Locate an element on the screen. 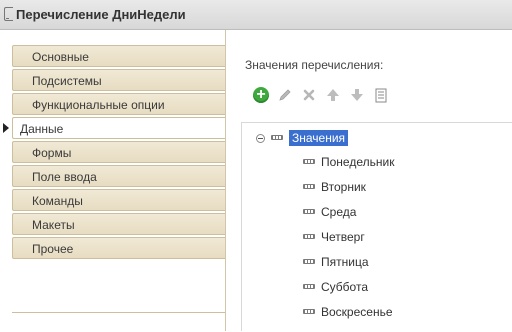 The height and width of the screenshot is (332, 512). sidebar-item-label: Функциональные опции is located at coordinates (98, 105).